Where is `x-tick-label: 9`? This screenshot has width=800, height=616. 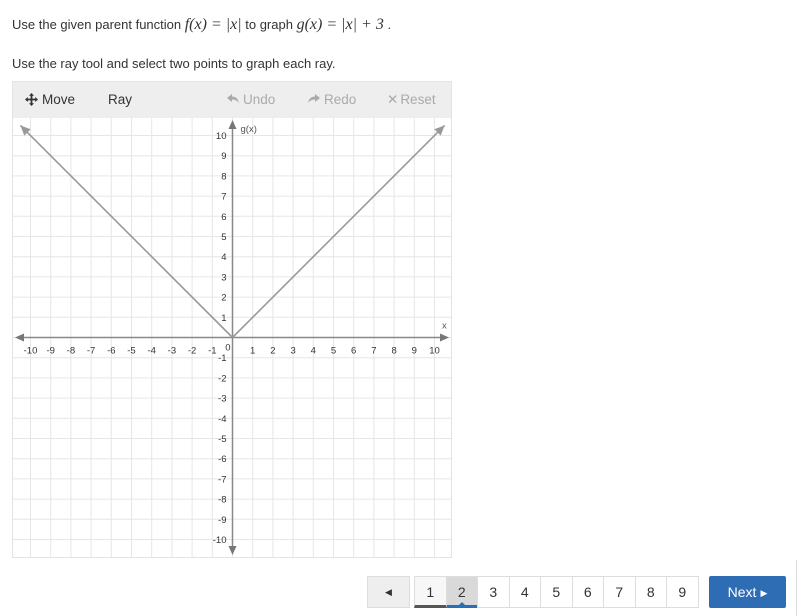 x-tick-label: 9 is located at coordinates (414, 351).